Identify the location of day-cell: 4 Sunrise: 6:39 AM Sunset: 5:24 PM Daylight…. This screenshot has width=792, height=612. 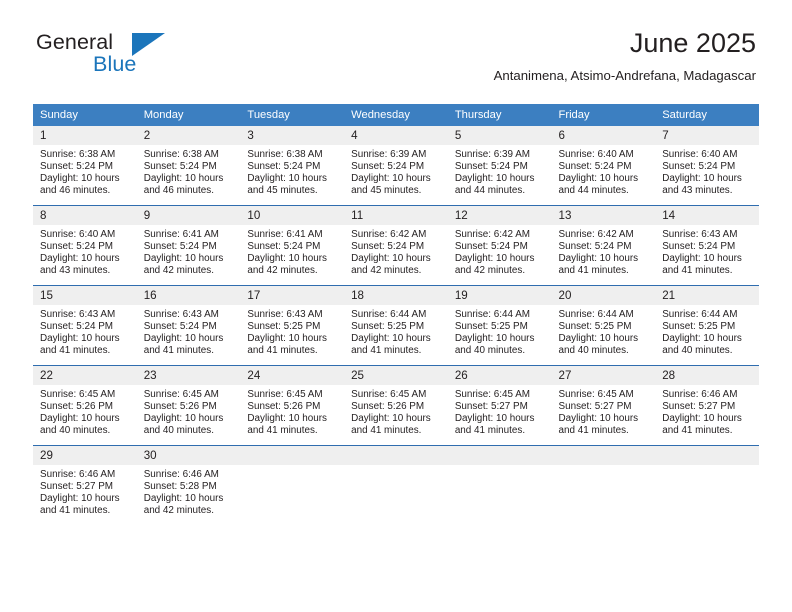
(396, 166).